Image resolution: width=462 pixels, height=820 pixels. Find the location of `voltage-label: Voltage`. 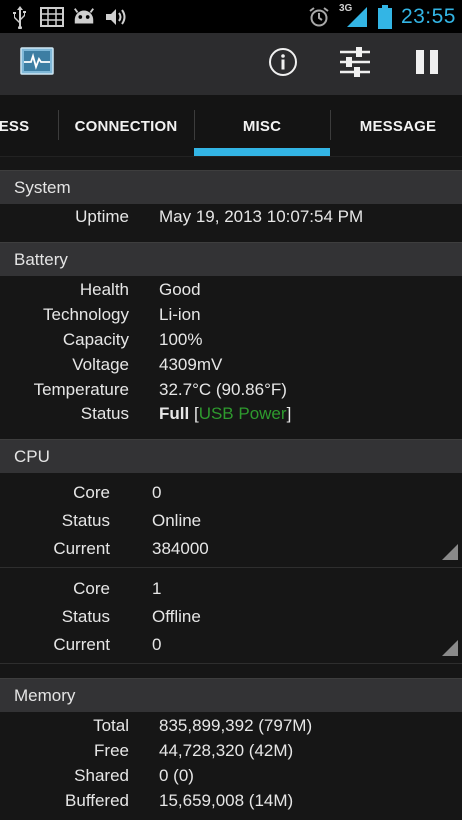

voltage-label: Voltage is located at coordinates (100, 364).